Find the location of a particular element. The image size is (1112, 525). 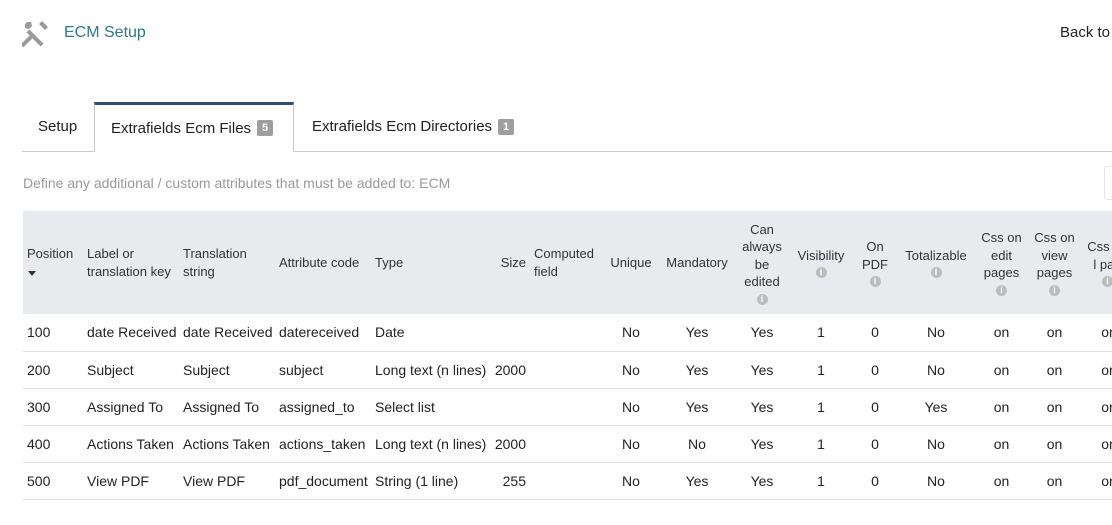

tab-setup-label: Setup is located at coordinates (58, 126).